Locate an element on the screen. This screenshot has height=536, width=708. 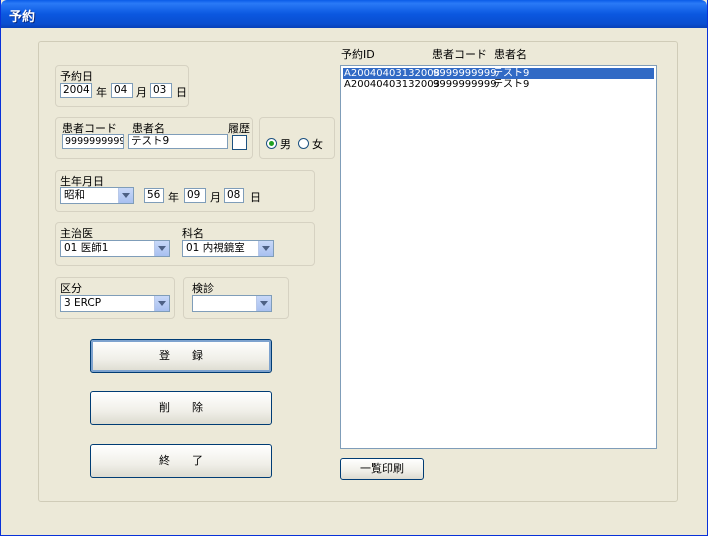
birth-day-unit: 日 is located at coordinates (255, 197).